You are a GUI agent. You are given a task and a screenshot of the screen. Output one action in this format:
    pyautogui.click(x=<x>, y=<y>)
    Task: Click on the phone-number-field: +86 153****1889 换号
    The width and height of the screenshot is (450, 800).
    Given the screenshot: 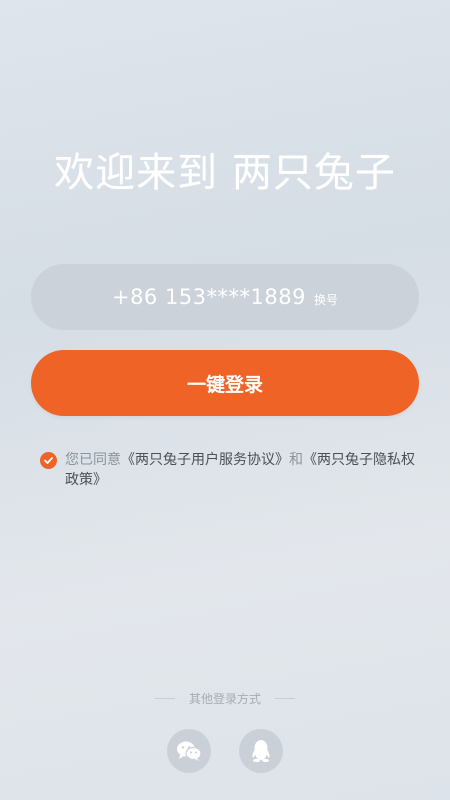 What is the action you would take?
    pyautogui.click(x=225, y=297)
    